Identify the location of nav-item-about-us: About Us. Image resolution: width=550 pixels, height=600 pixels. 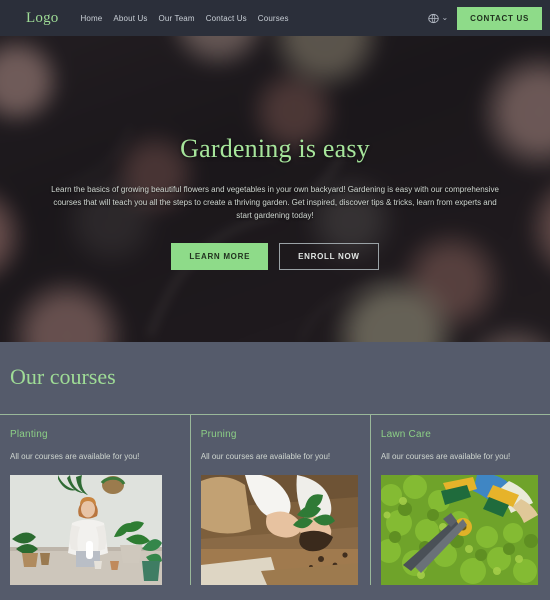
(130, 18).